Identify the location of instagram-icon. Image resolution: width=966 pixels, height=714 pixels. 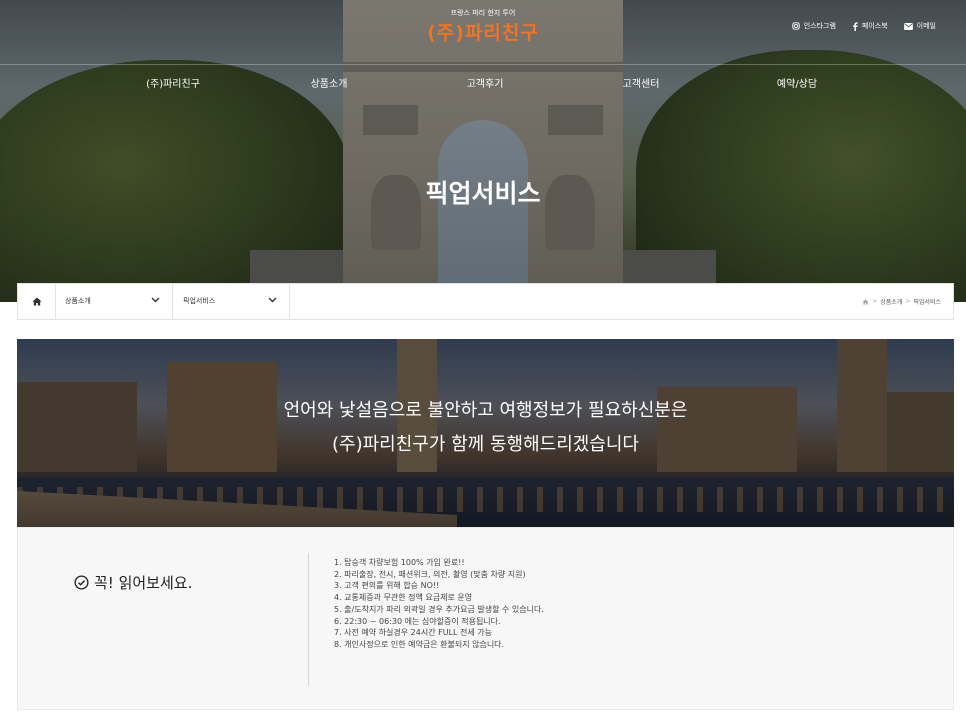
(796, 26).